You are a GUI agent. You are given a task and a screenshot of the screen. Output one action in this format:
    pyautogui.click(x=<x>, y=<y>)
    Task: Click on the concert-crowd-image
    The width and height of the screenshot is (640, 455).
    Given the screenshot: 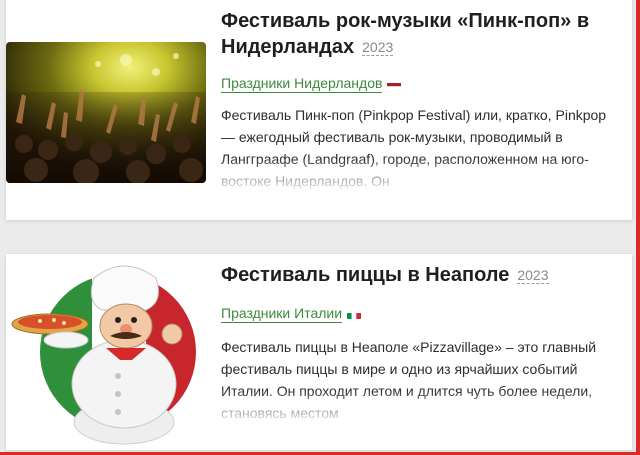 What is the action you would take?
    pyautogui.click(x=106, y=112)
    